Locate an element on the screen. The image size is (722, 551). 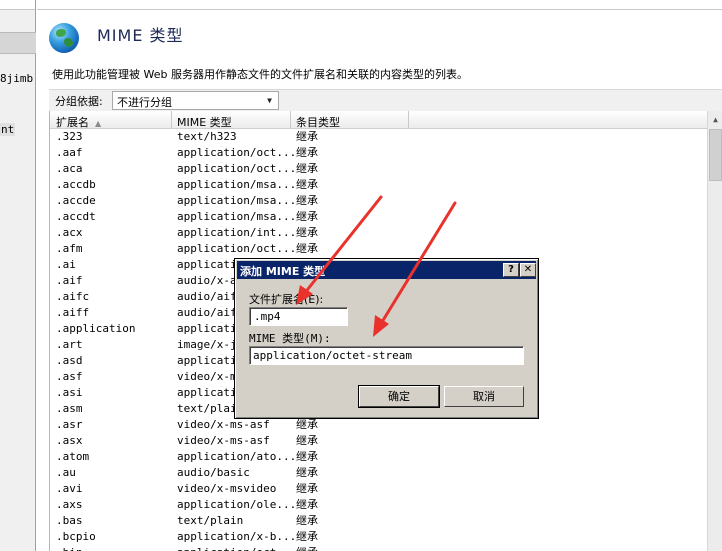
row-extension-cell: .bcpio is located at coordinates (76, 536).